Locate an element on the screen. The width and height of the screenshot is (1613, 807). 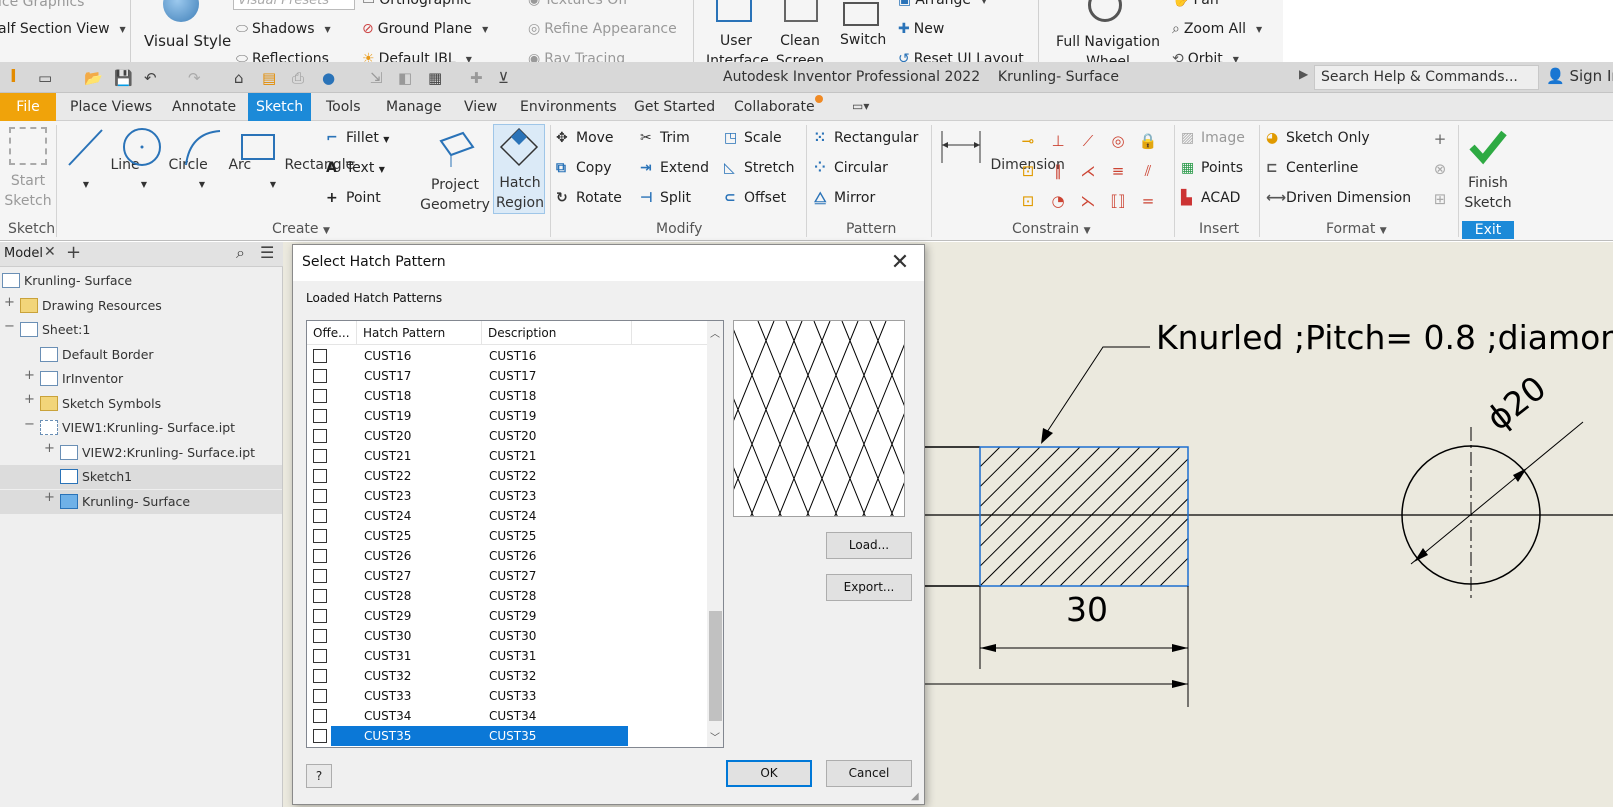
reflections-button: ⬭ Reflections is located at coordinates (282, 56).